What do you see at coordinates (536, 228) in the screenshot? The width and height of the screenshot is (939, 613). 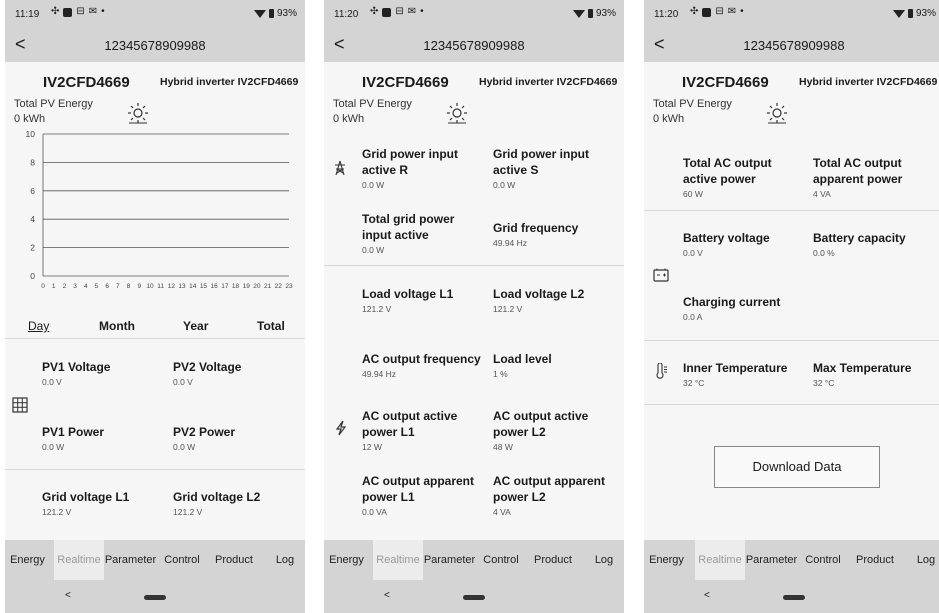 I see `grid-freq-label: Grid frequency` at bounding box center [536, 228].